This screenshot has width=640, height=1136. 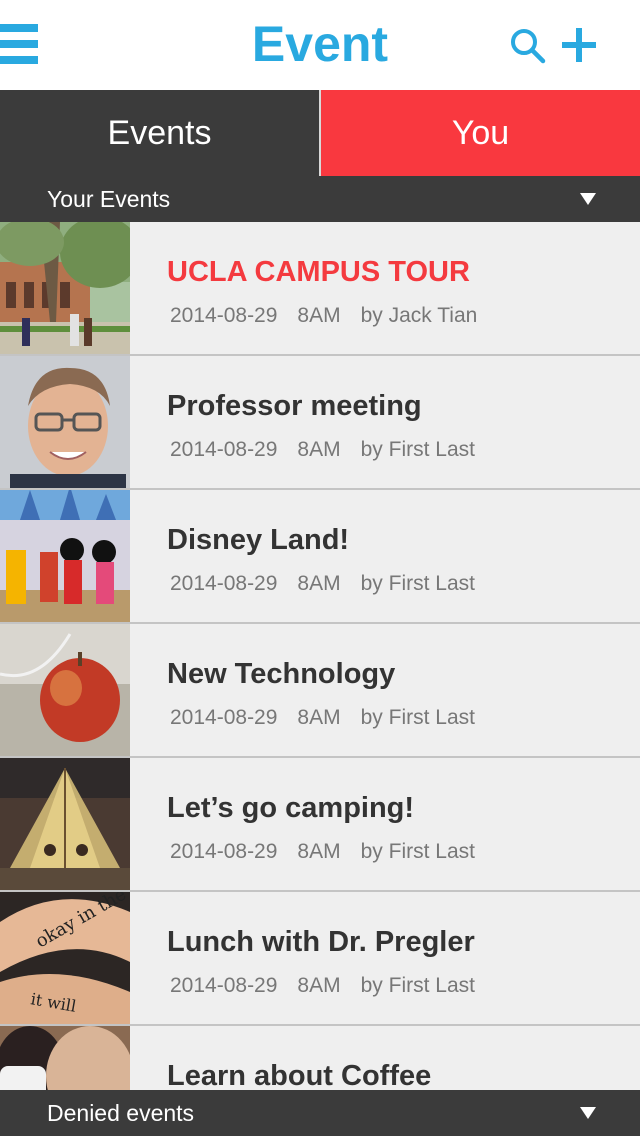 What do you see at coordinates (121, 1113) in the screenshot?
I see `denied-events-label: Denied events` at bounding box center [121, 1113].